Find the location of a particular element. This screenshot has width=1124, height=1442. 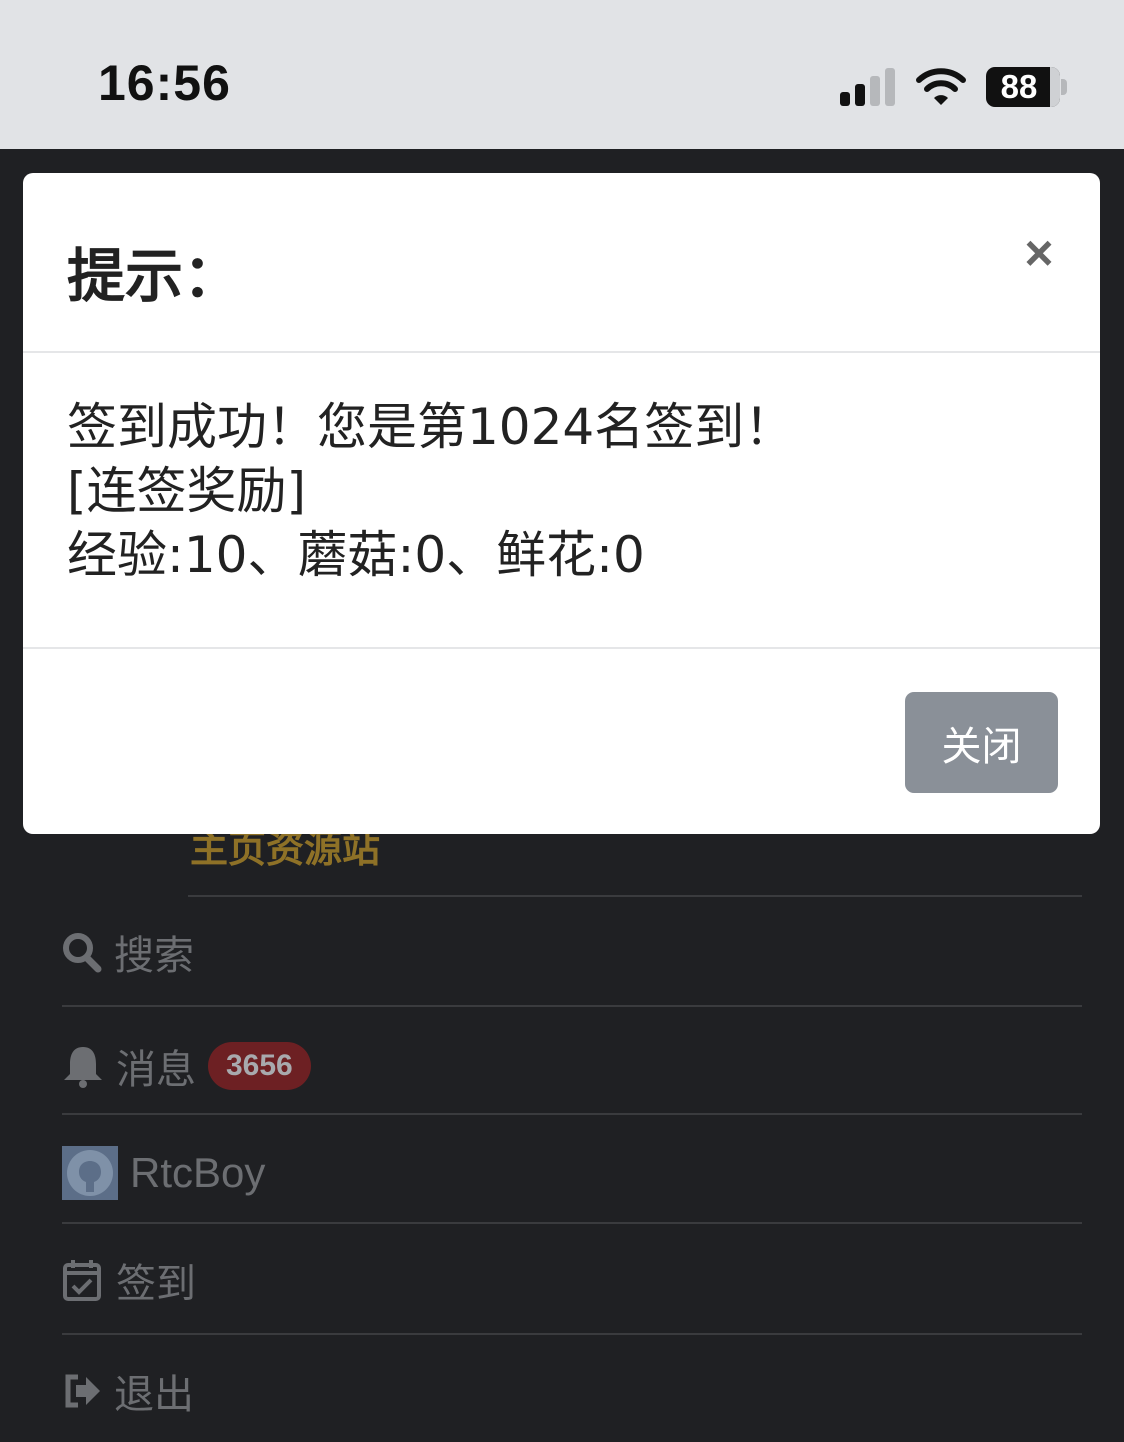

menu-item-search: 搜索 is located at coordinates (128, 952).